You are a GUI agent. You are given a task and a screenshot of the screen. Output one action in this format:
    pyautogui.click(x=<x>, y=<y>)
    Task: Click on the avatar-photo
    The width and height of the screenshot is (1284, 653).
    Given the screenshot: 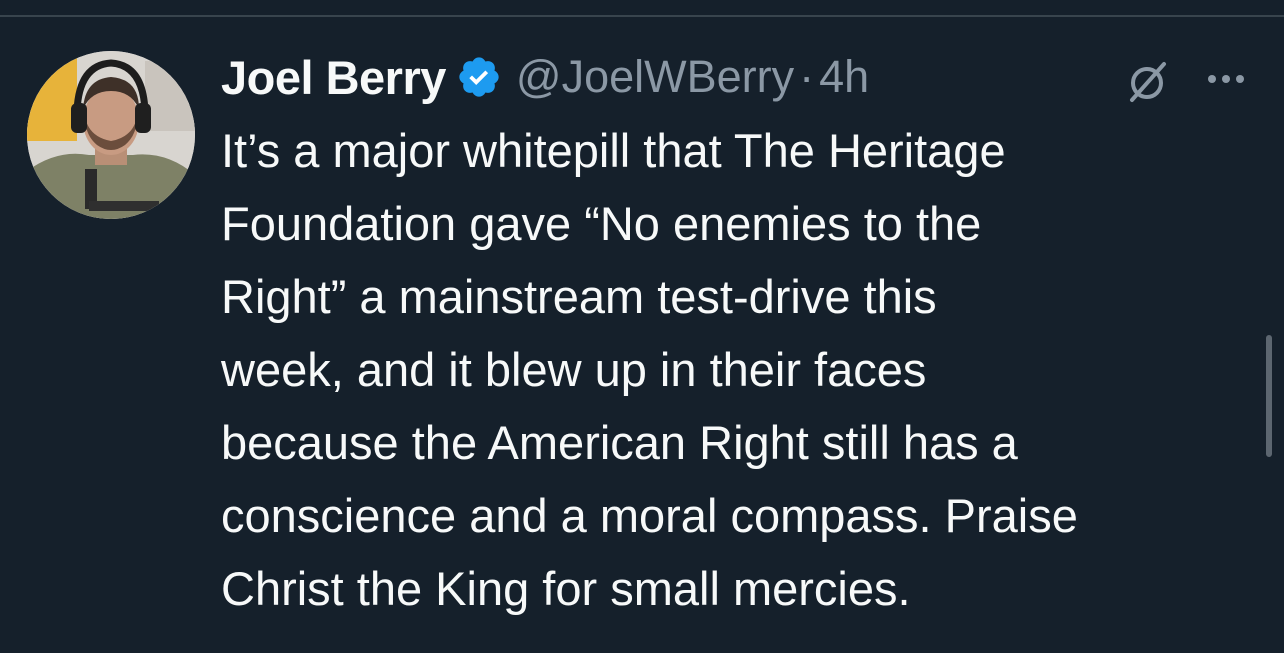 What is the action you would take?
    pyautogui.click(x=111, y=135)
    